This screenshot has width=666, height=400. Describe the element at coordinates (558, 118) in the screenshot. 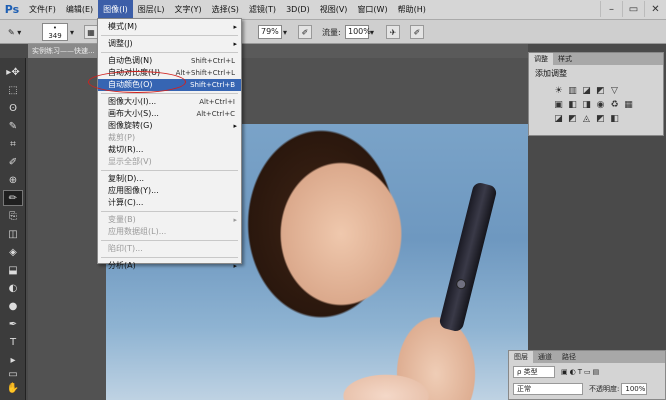

I see `invert-icon: ◪` at that location.